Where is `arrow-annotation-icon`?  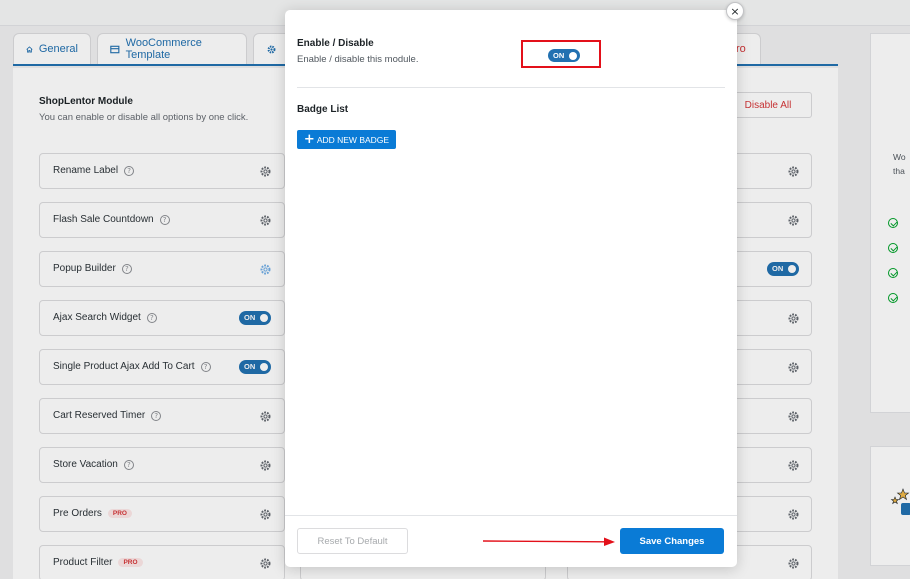
arrow-annotation-icon is located at coordinates (549, 541).